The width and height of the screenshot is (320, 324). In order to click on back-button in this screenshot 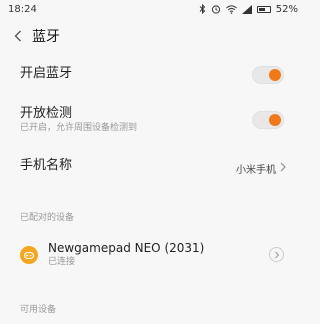, I will do `click(18, 36)`.